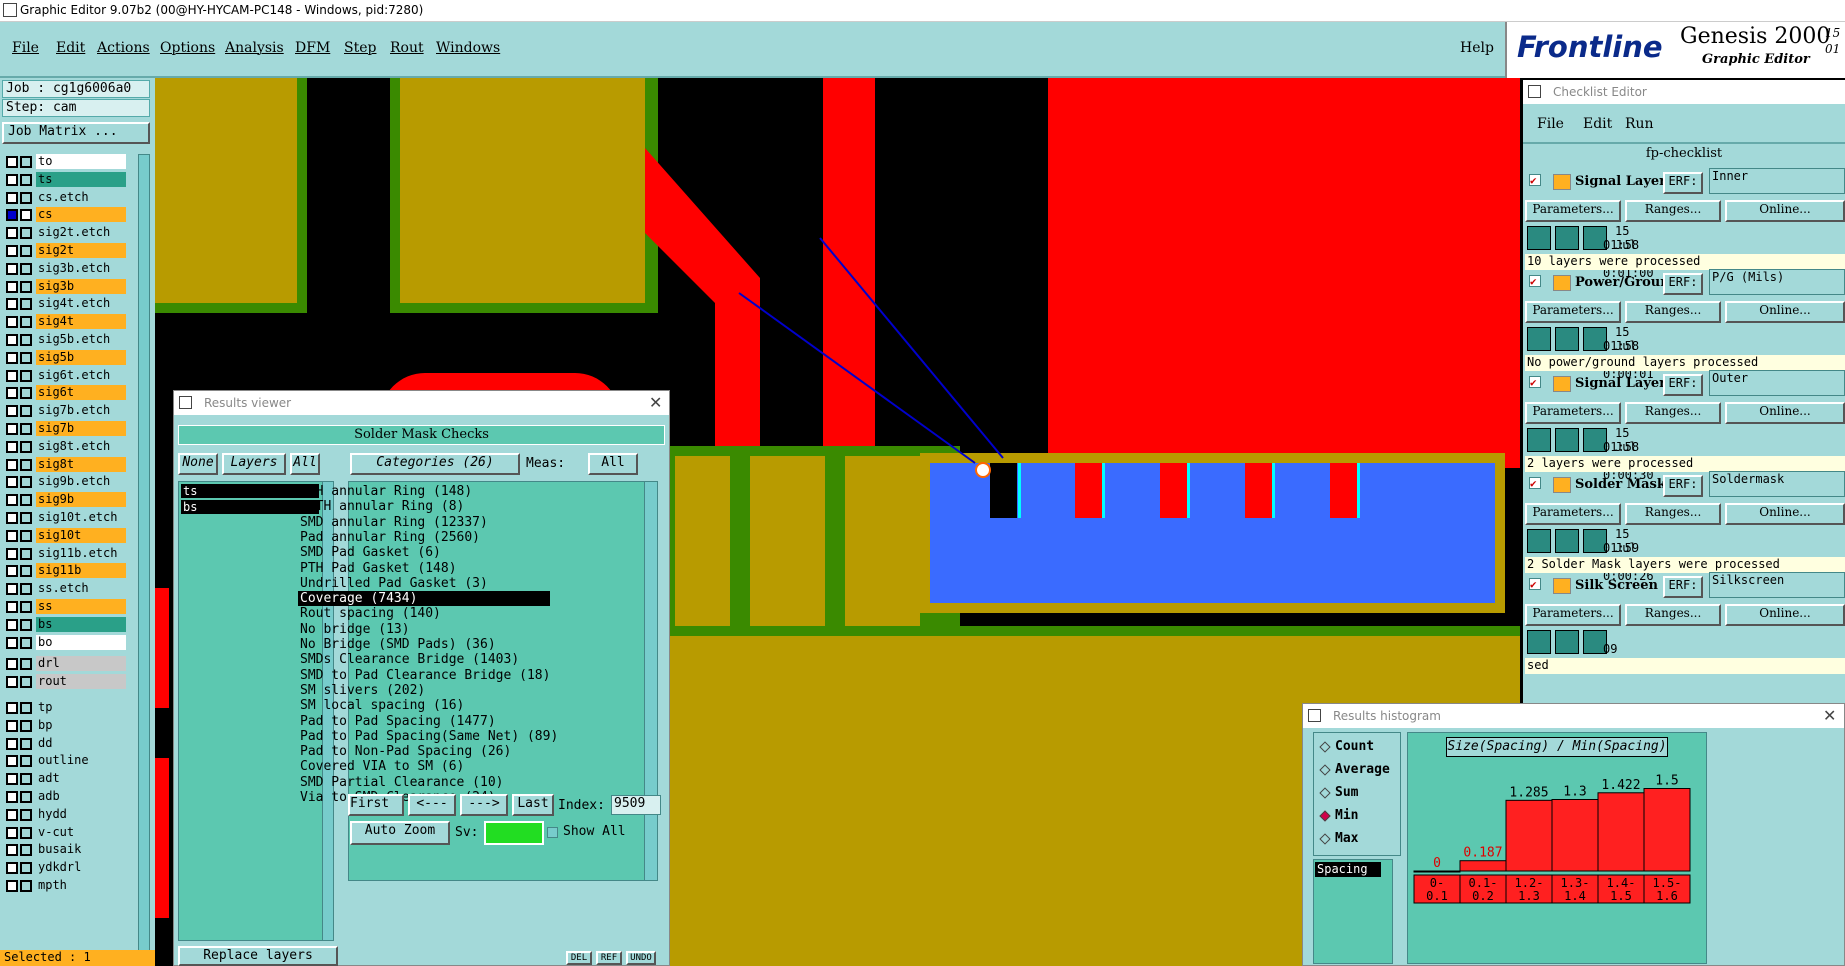  What do you see at coordinates (424, 721) in the screenshot?
I see `category-item: Pad to Pad Spacing (1477)` at bounding box center [424, 721].